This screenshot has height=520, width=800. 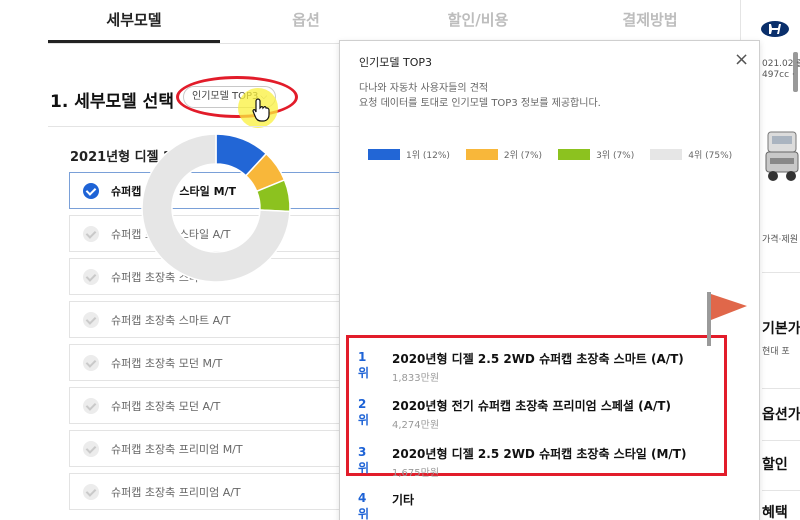 What do you see at coordinates (261, 110) in the screenshot?
I see `hand-cursor-icon` at bounding box center [261, 110].